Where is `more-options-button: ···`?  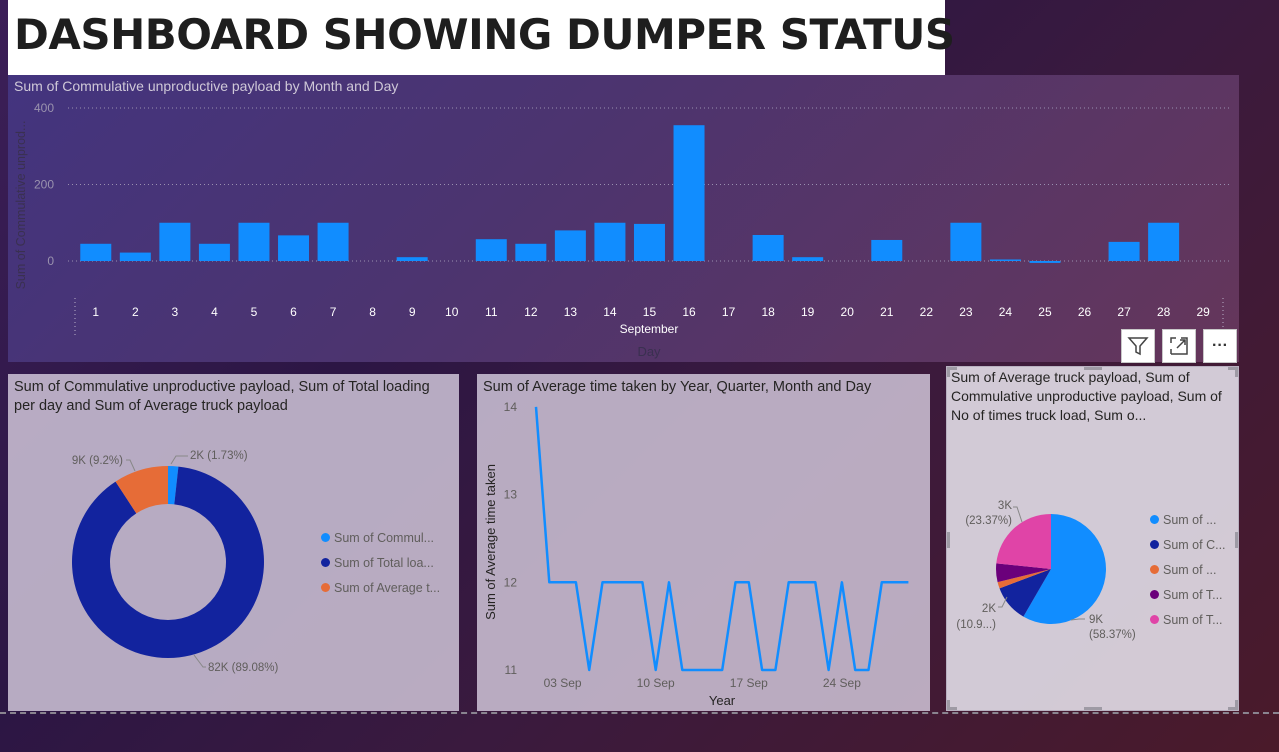 more-options-button: ··· is located at coordinates (1220, 346).